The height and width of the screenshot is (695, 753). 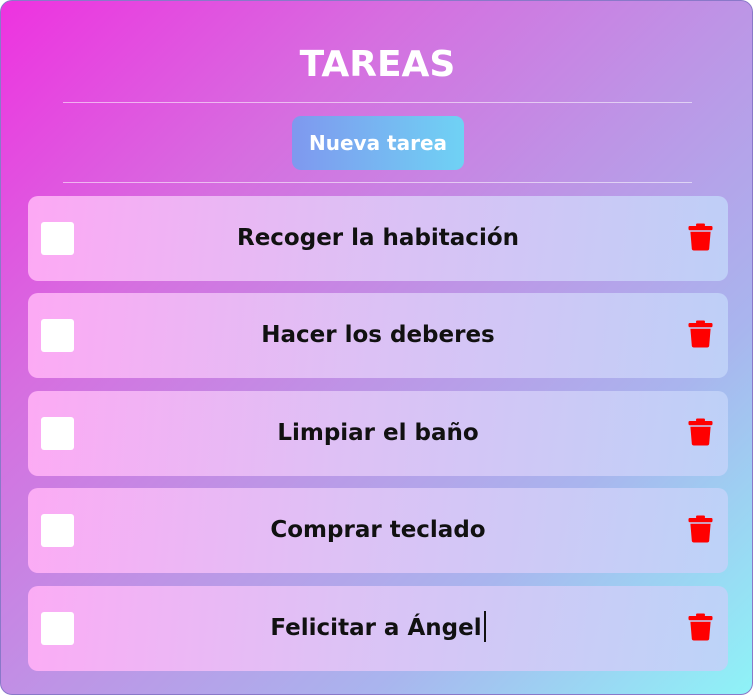 I want to click on top-divider, so click(x=377, y=102).